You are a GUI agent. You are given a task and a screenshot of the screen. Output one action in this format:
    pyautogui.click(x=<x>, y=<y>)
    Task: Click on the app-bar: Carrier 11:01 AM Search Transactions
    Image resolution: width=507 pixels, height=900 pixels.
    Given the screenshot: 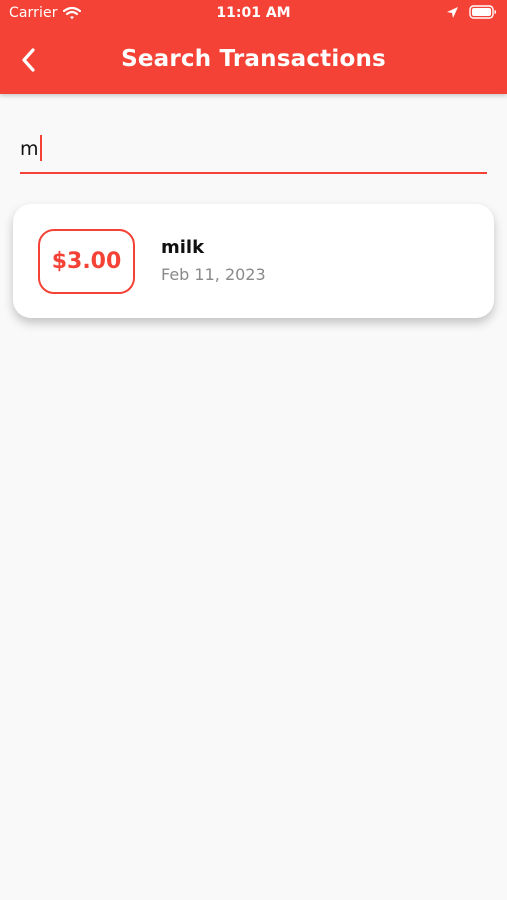 What is the action you would take?
    pyautogui.click(x=253, y=47)
    